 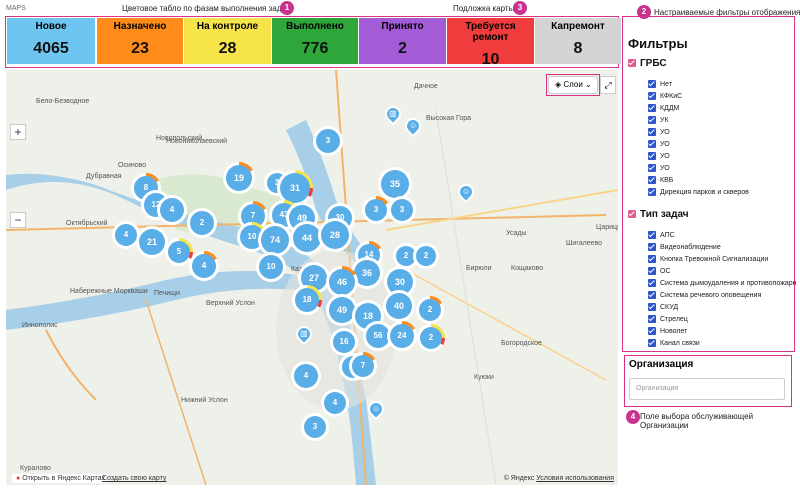 What do you see at coordinates (684, 248) in the screenshot?
I see `filter-item: Видеонаблюдение` at bounding box center [684, 248].